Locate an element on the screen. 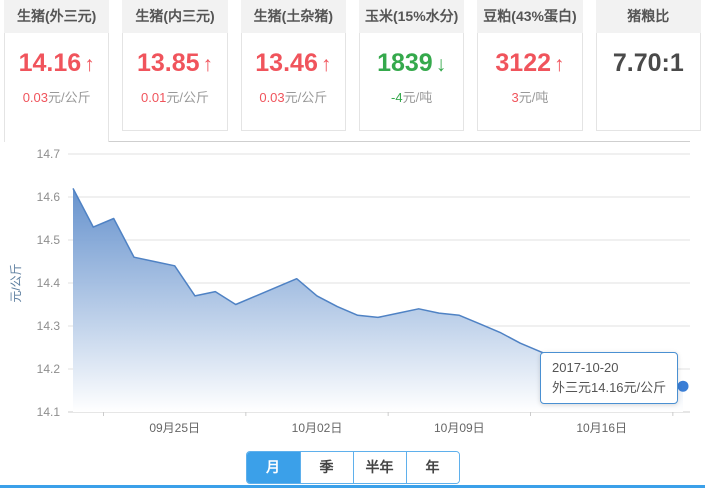  y-axis-label: 14.2 is located at coordinates (49, 369).